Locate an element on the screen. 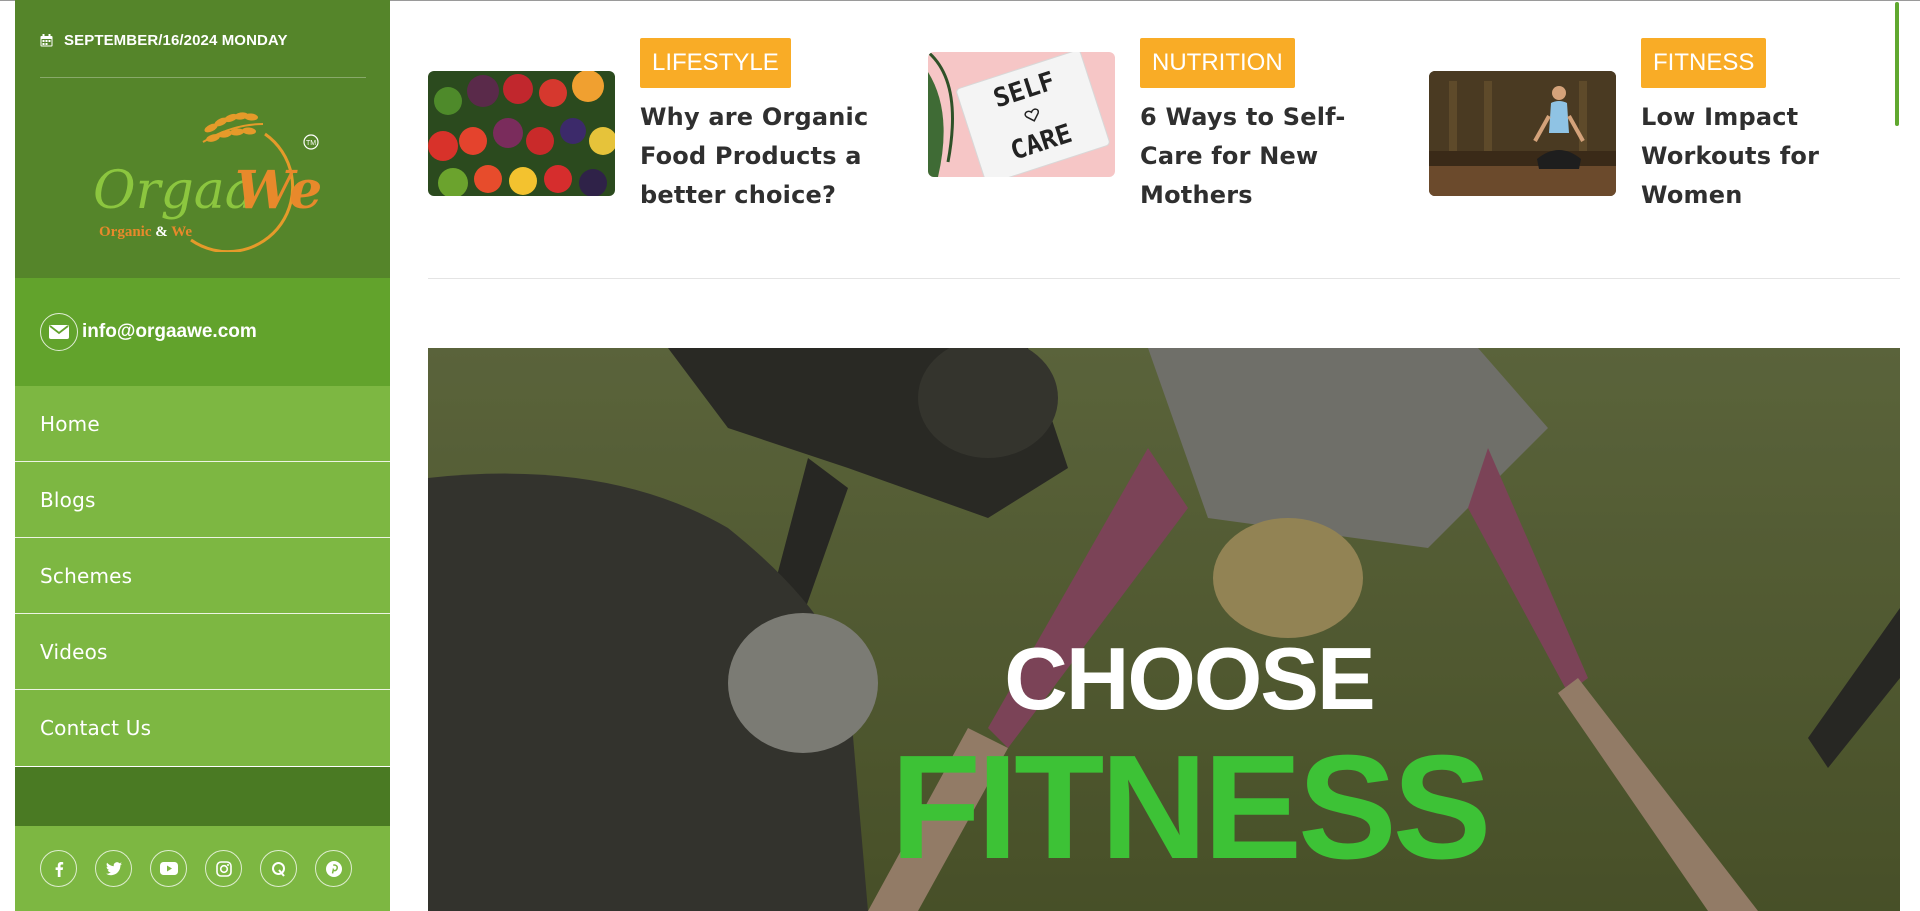 This screenshot has width=1920, height=911. section-divider is located at coordinates (1164, 278).